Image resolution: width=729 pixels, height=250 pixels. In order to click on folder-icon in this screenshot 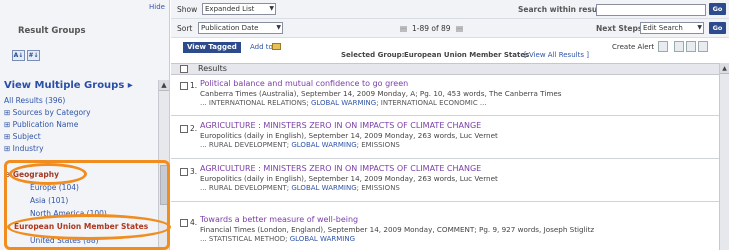, I will do `click(276, 46)`.